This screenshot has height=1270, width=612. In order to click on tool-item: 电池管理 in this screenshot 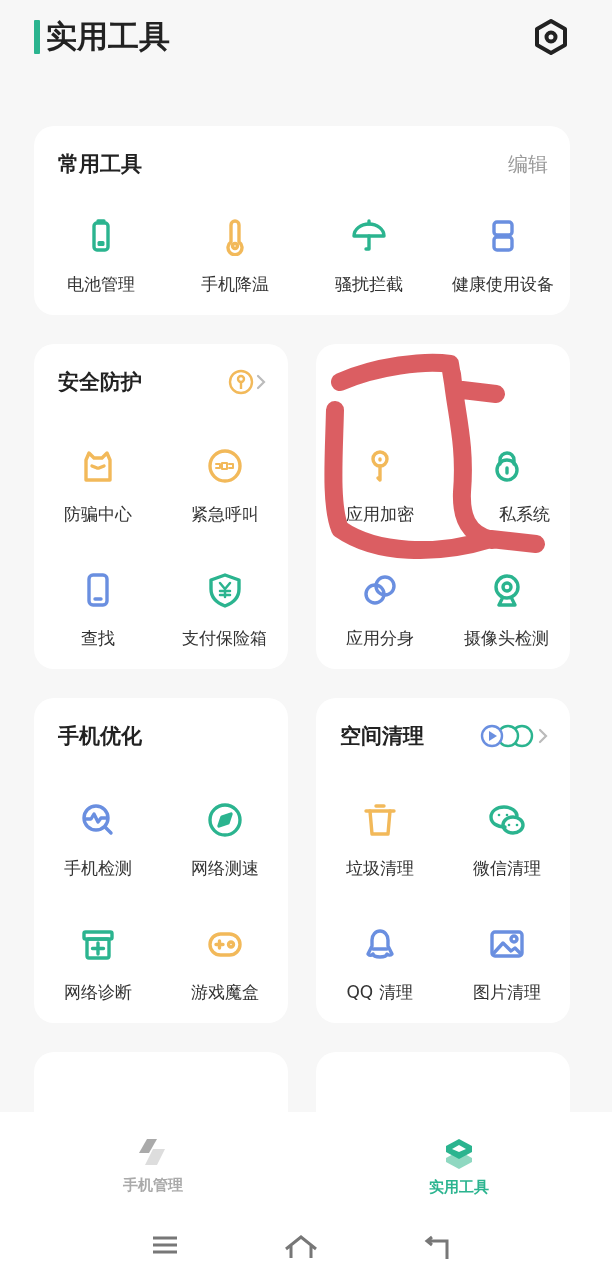, I will do `click(101, 256)`.